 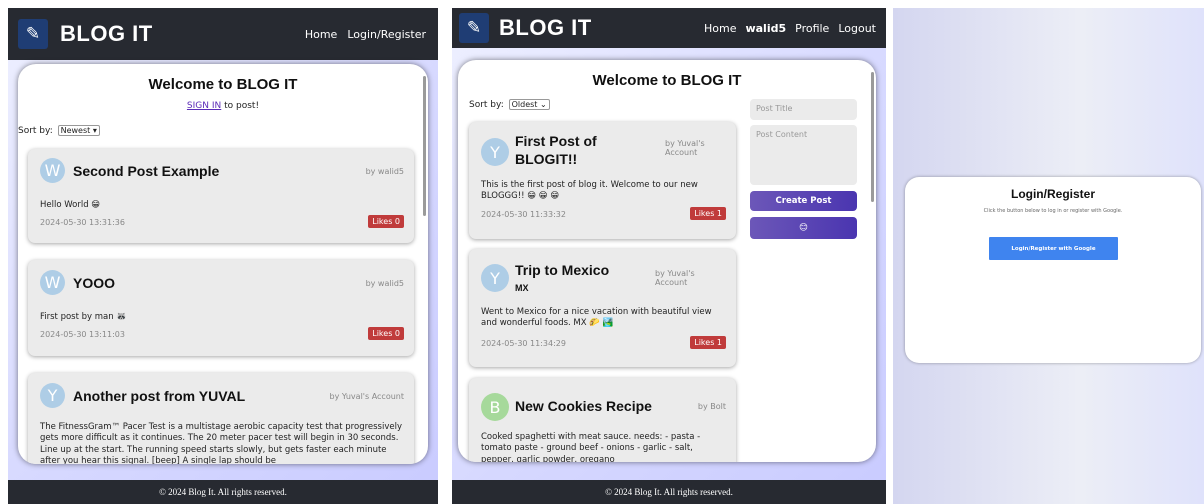 What do you see at coordinates (803, 228) in the screenshot?
I see `emoji-button: 😊` at bounding box center [803, 228].